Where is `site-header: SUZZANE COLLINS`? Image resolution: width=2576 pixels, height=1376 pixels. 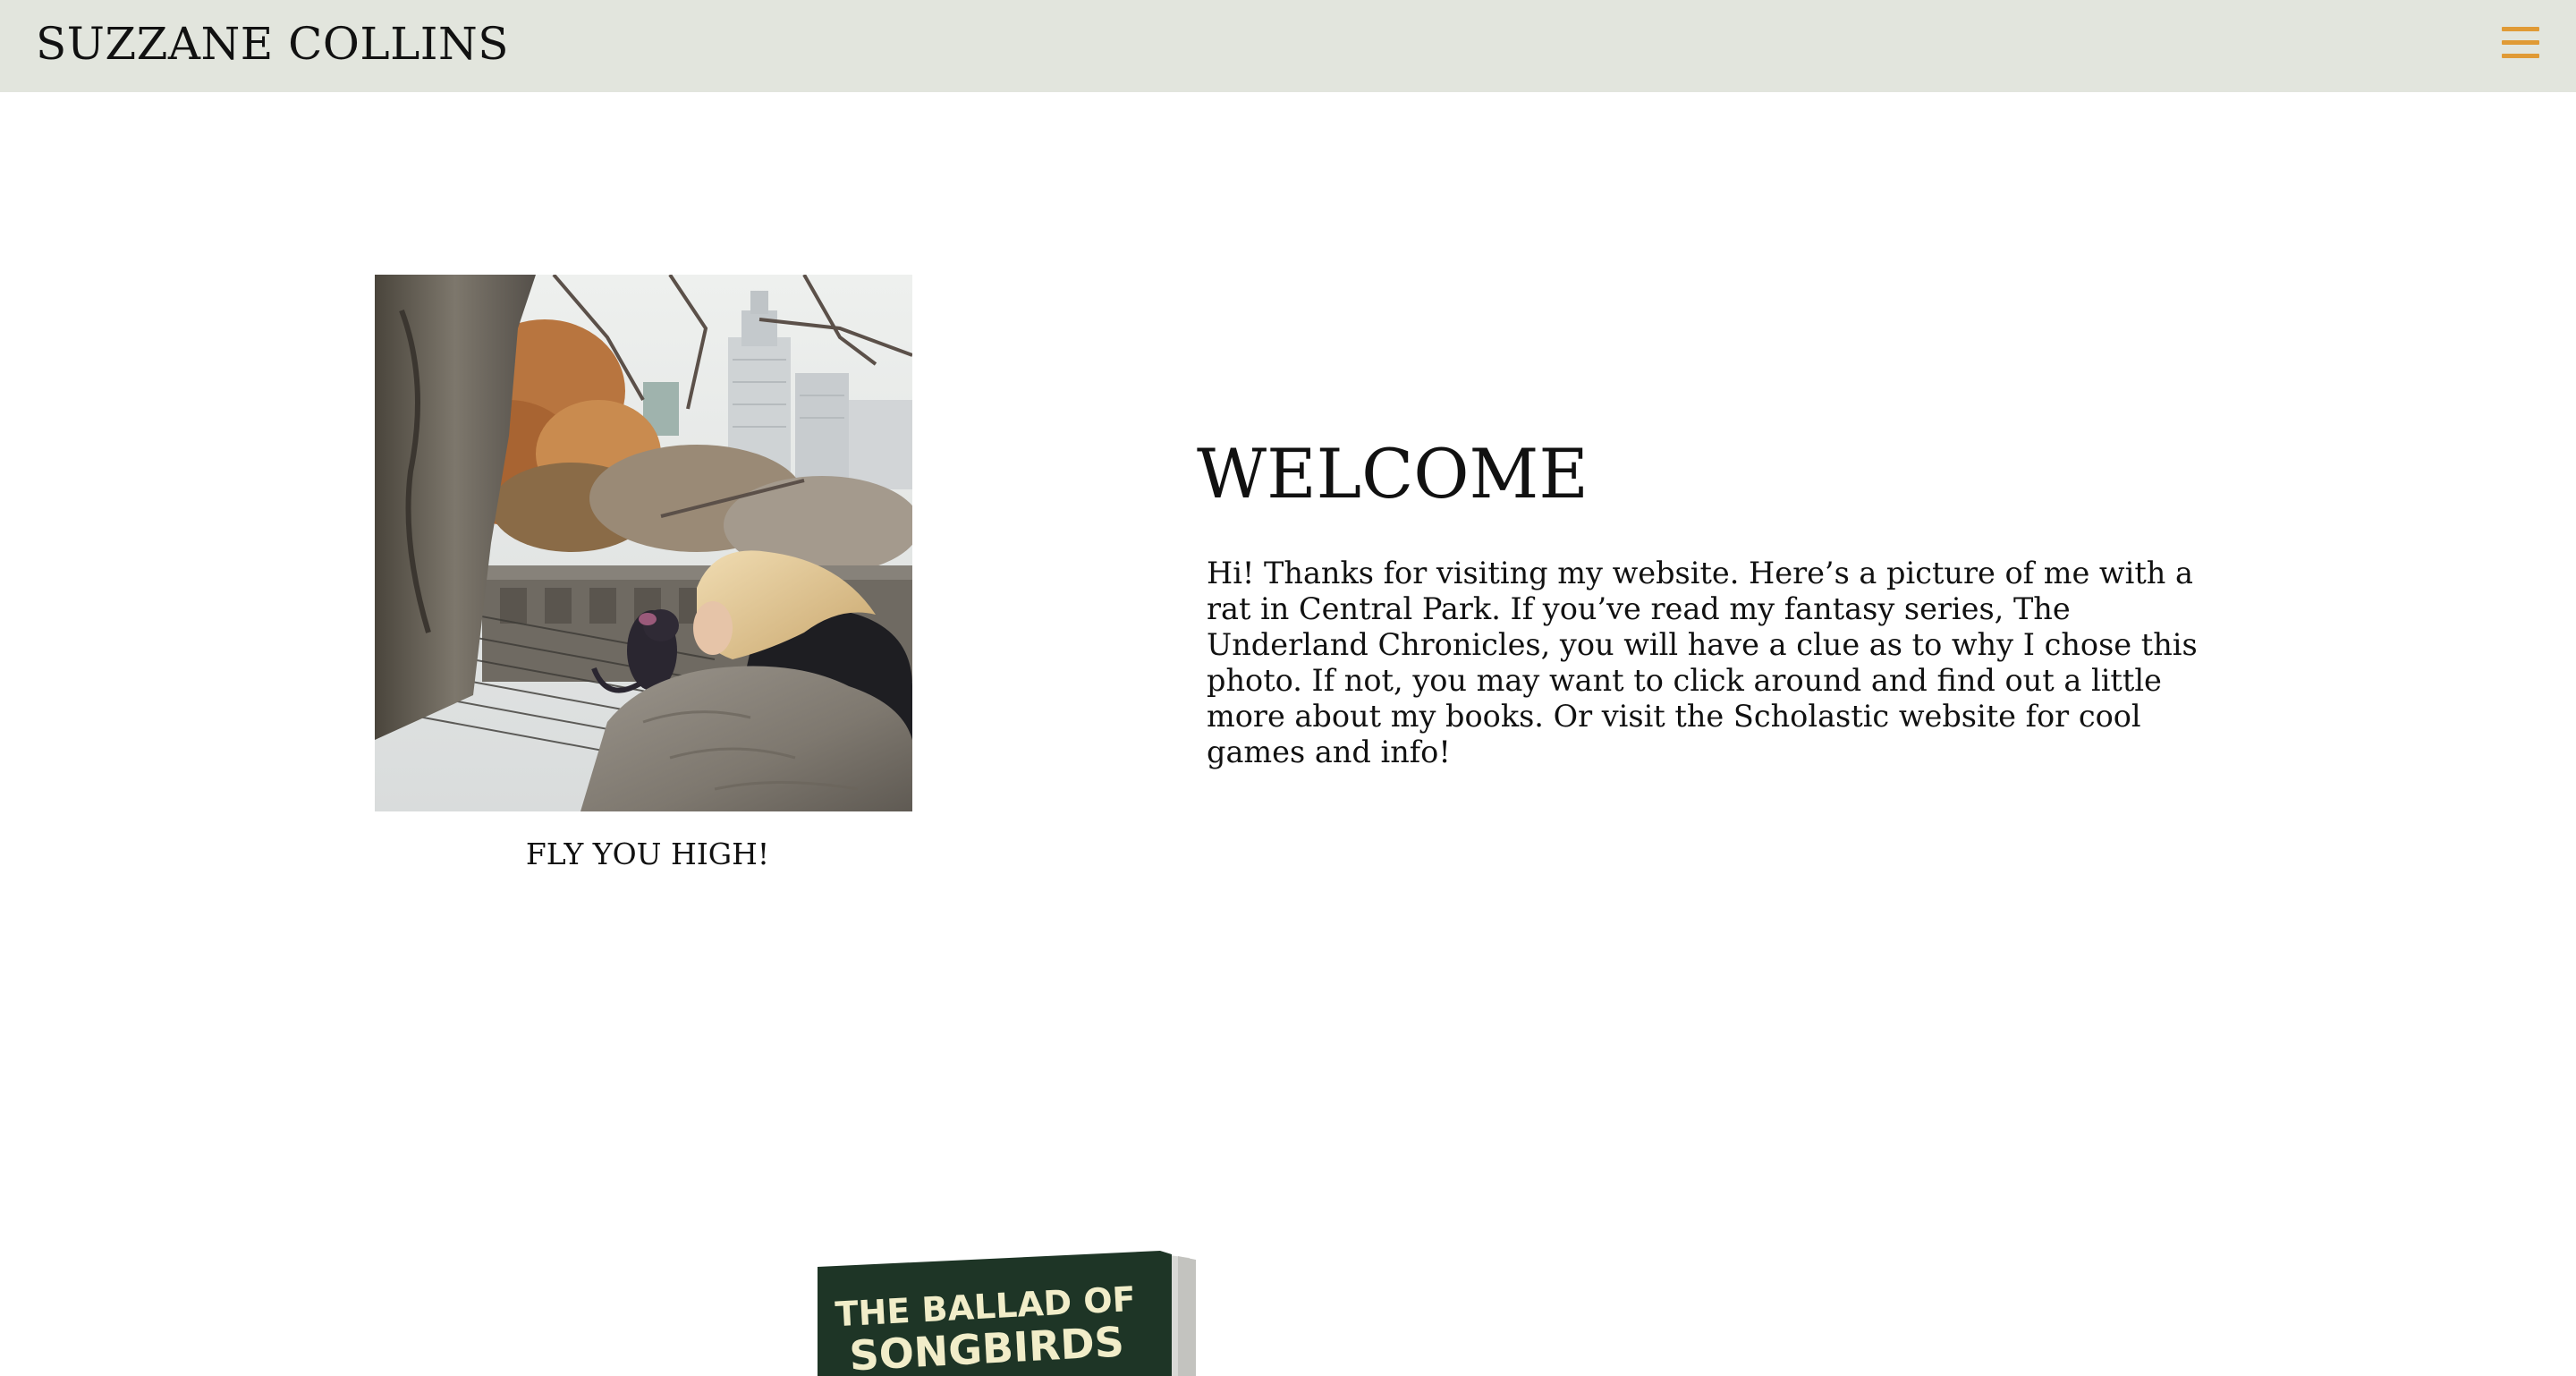
site-header: SUZZANE COLLINS is located at coordinates (1288, 46).